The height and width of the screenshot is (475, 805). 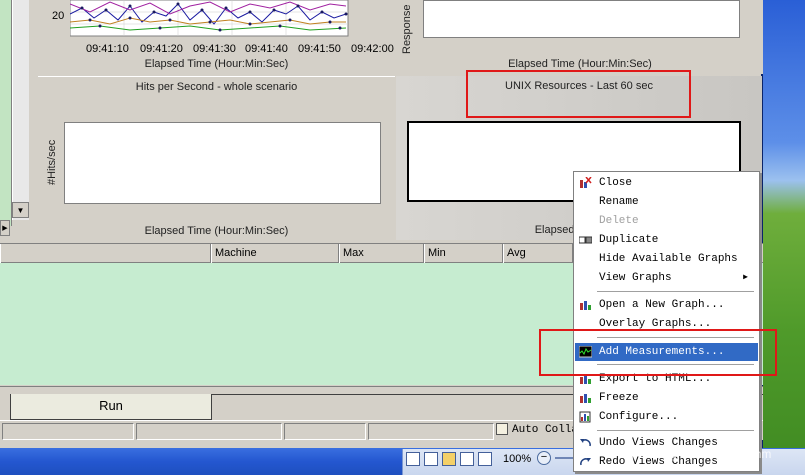 I want to click on menu-item-view-graphs: View Graphs ▶, so click(x=666, y=278).